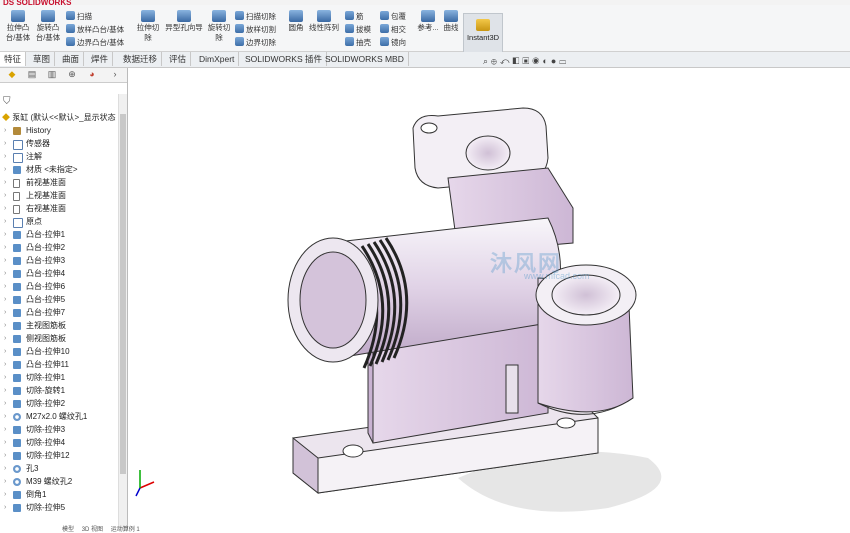 The height and width of the screenshot is (533, 850). I want to click on loft-button: 放样凸台/基体, so click(95, 29).